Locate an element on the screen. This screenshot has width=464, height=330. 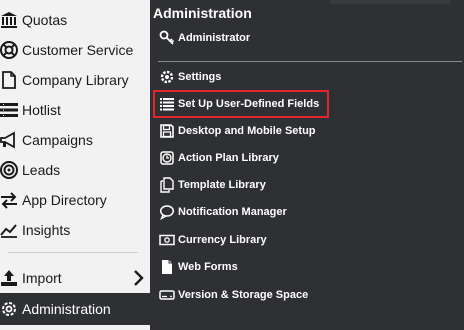
arrows-icon is located at coordinates (10, 200).